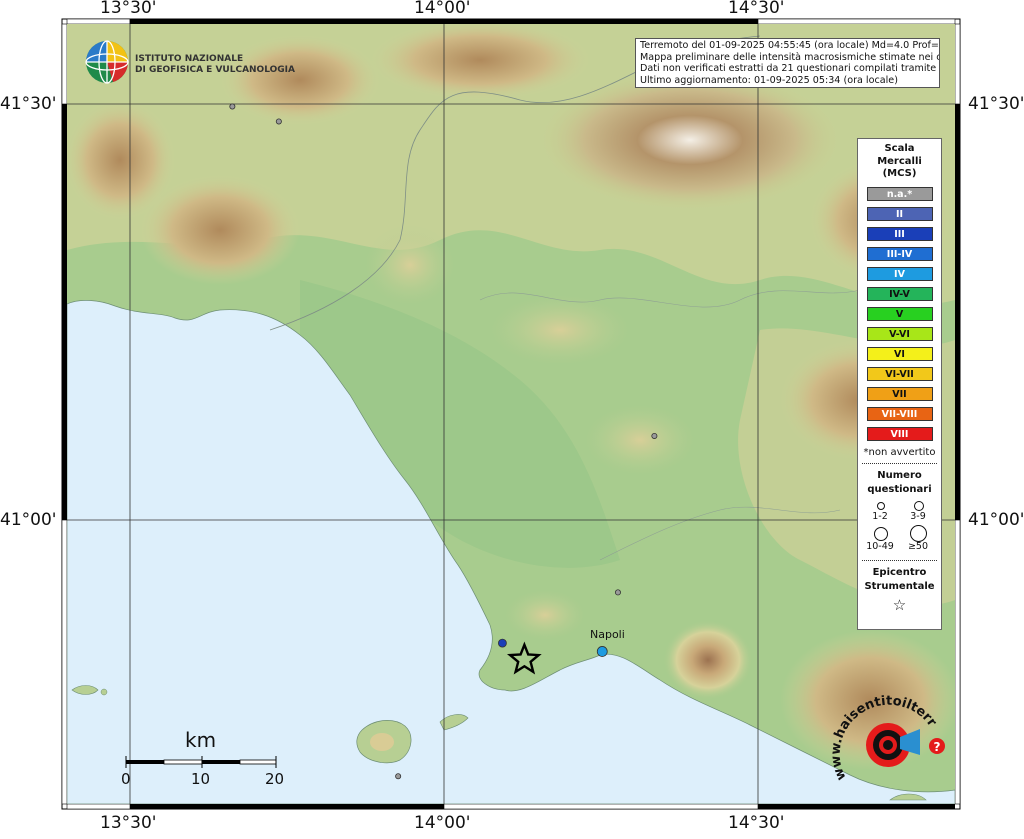 The image size is (1024, 839). I want to click on intensity-swatch: VII-VIII, so click(899, 413).